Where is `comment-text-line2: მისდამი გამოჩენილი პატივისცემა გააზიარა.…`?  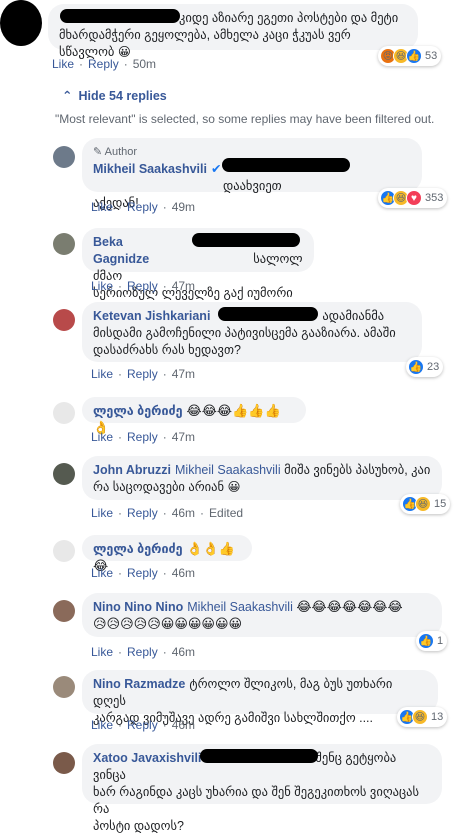 comment-text-line2: მისდამი გამოჩენილი პატივისცემა გააზიარა.… is located at coordinates (244, 333).